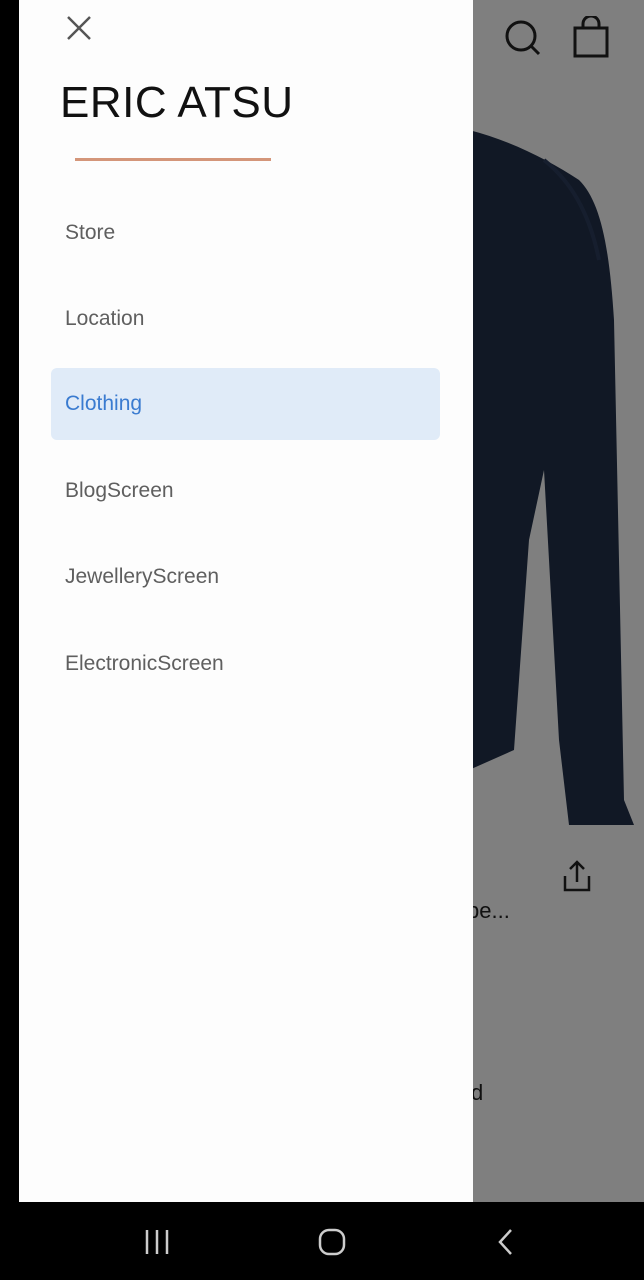 The height and width of the screenshot is (1280, 644). What do you see at coordinates (245, 319) in the screenshot?
I see `nav-item-location: Location` at bounding box center [245, 319].